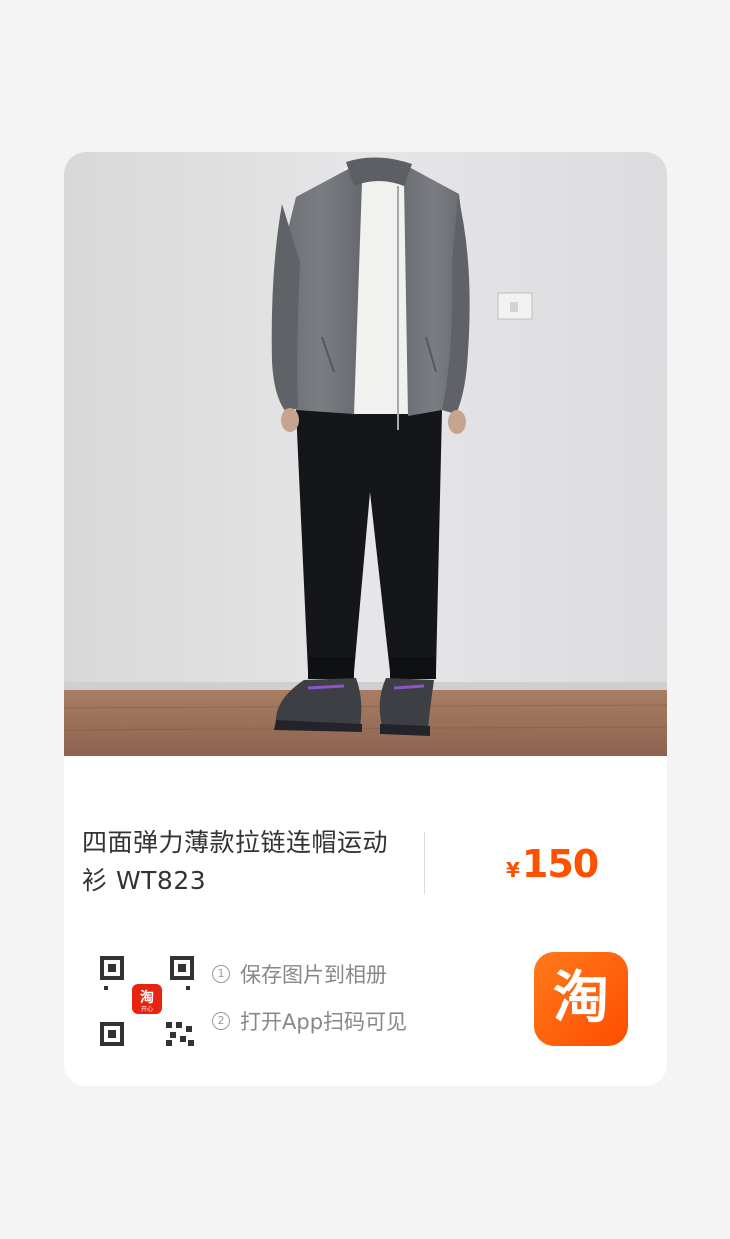 The image size is (730, 1239). I want to click on product-price: ¥150, so click(552, 864).